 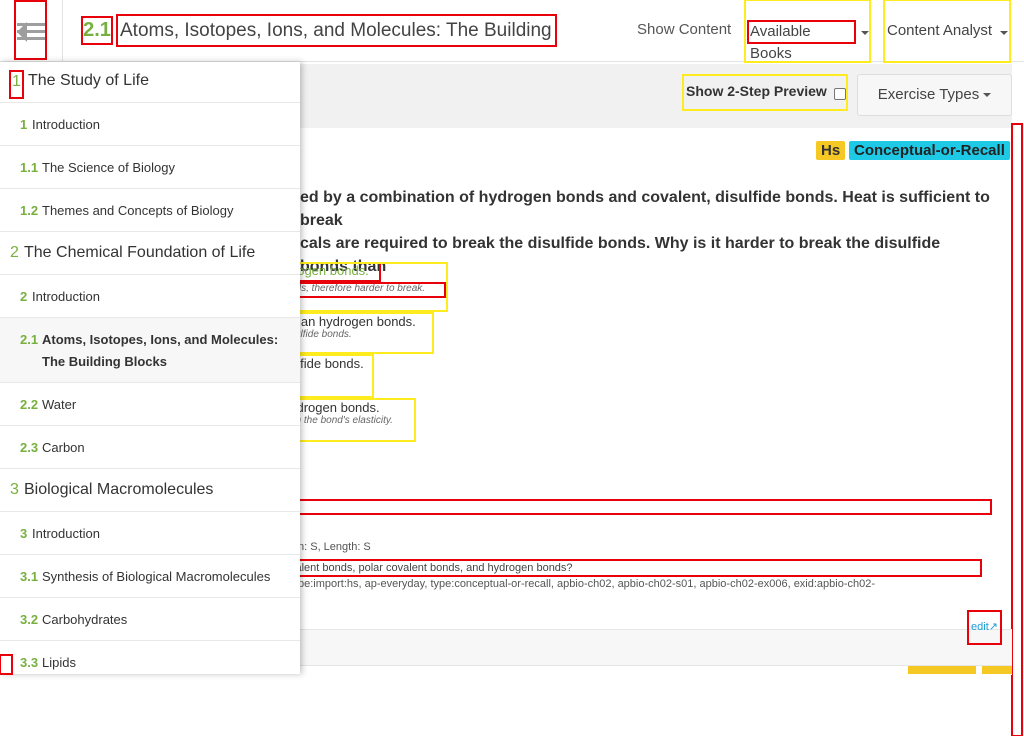 I want to click on answer-text: lrogen bonds., so click(x=335, y=272).